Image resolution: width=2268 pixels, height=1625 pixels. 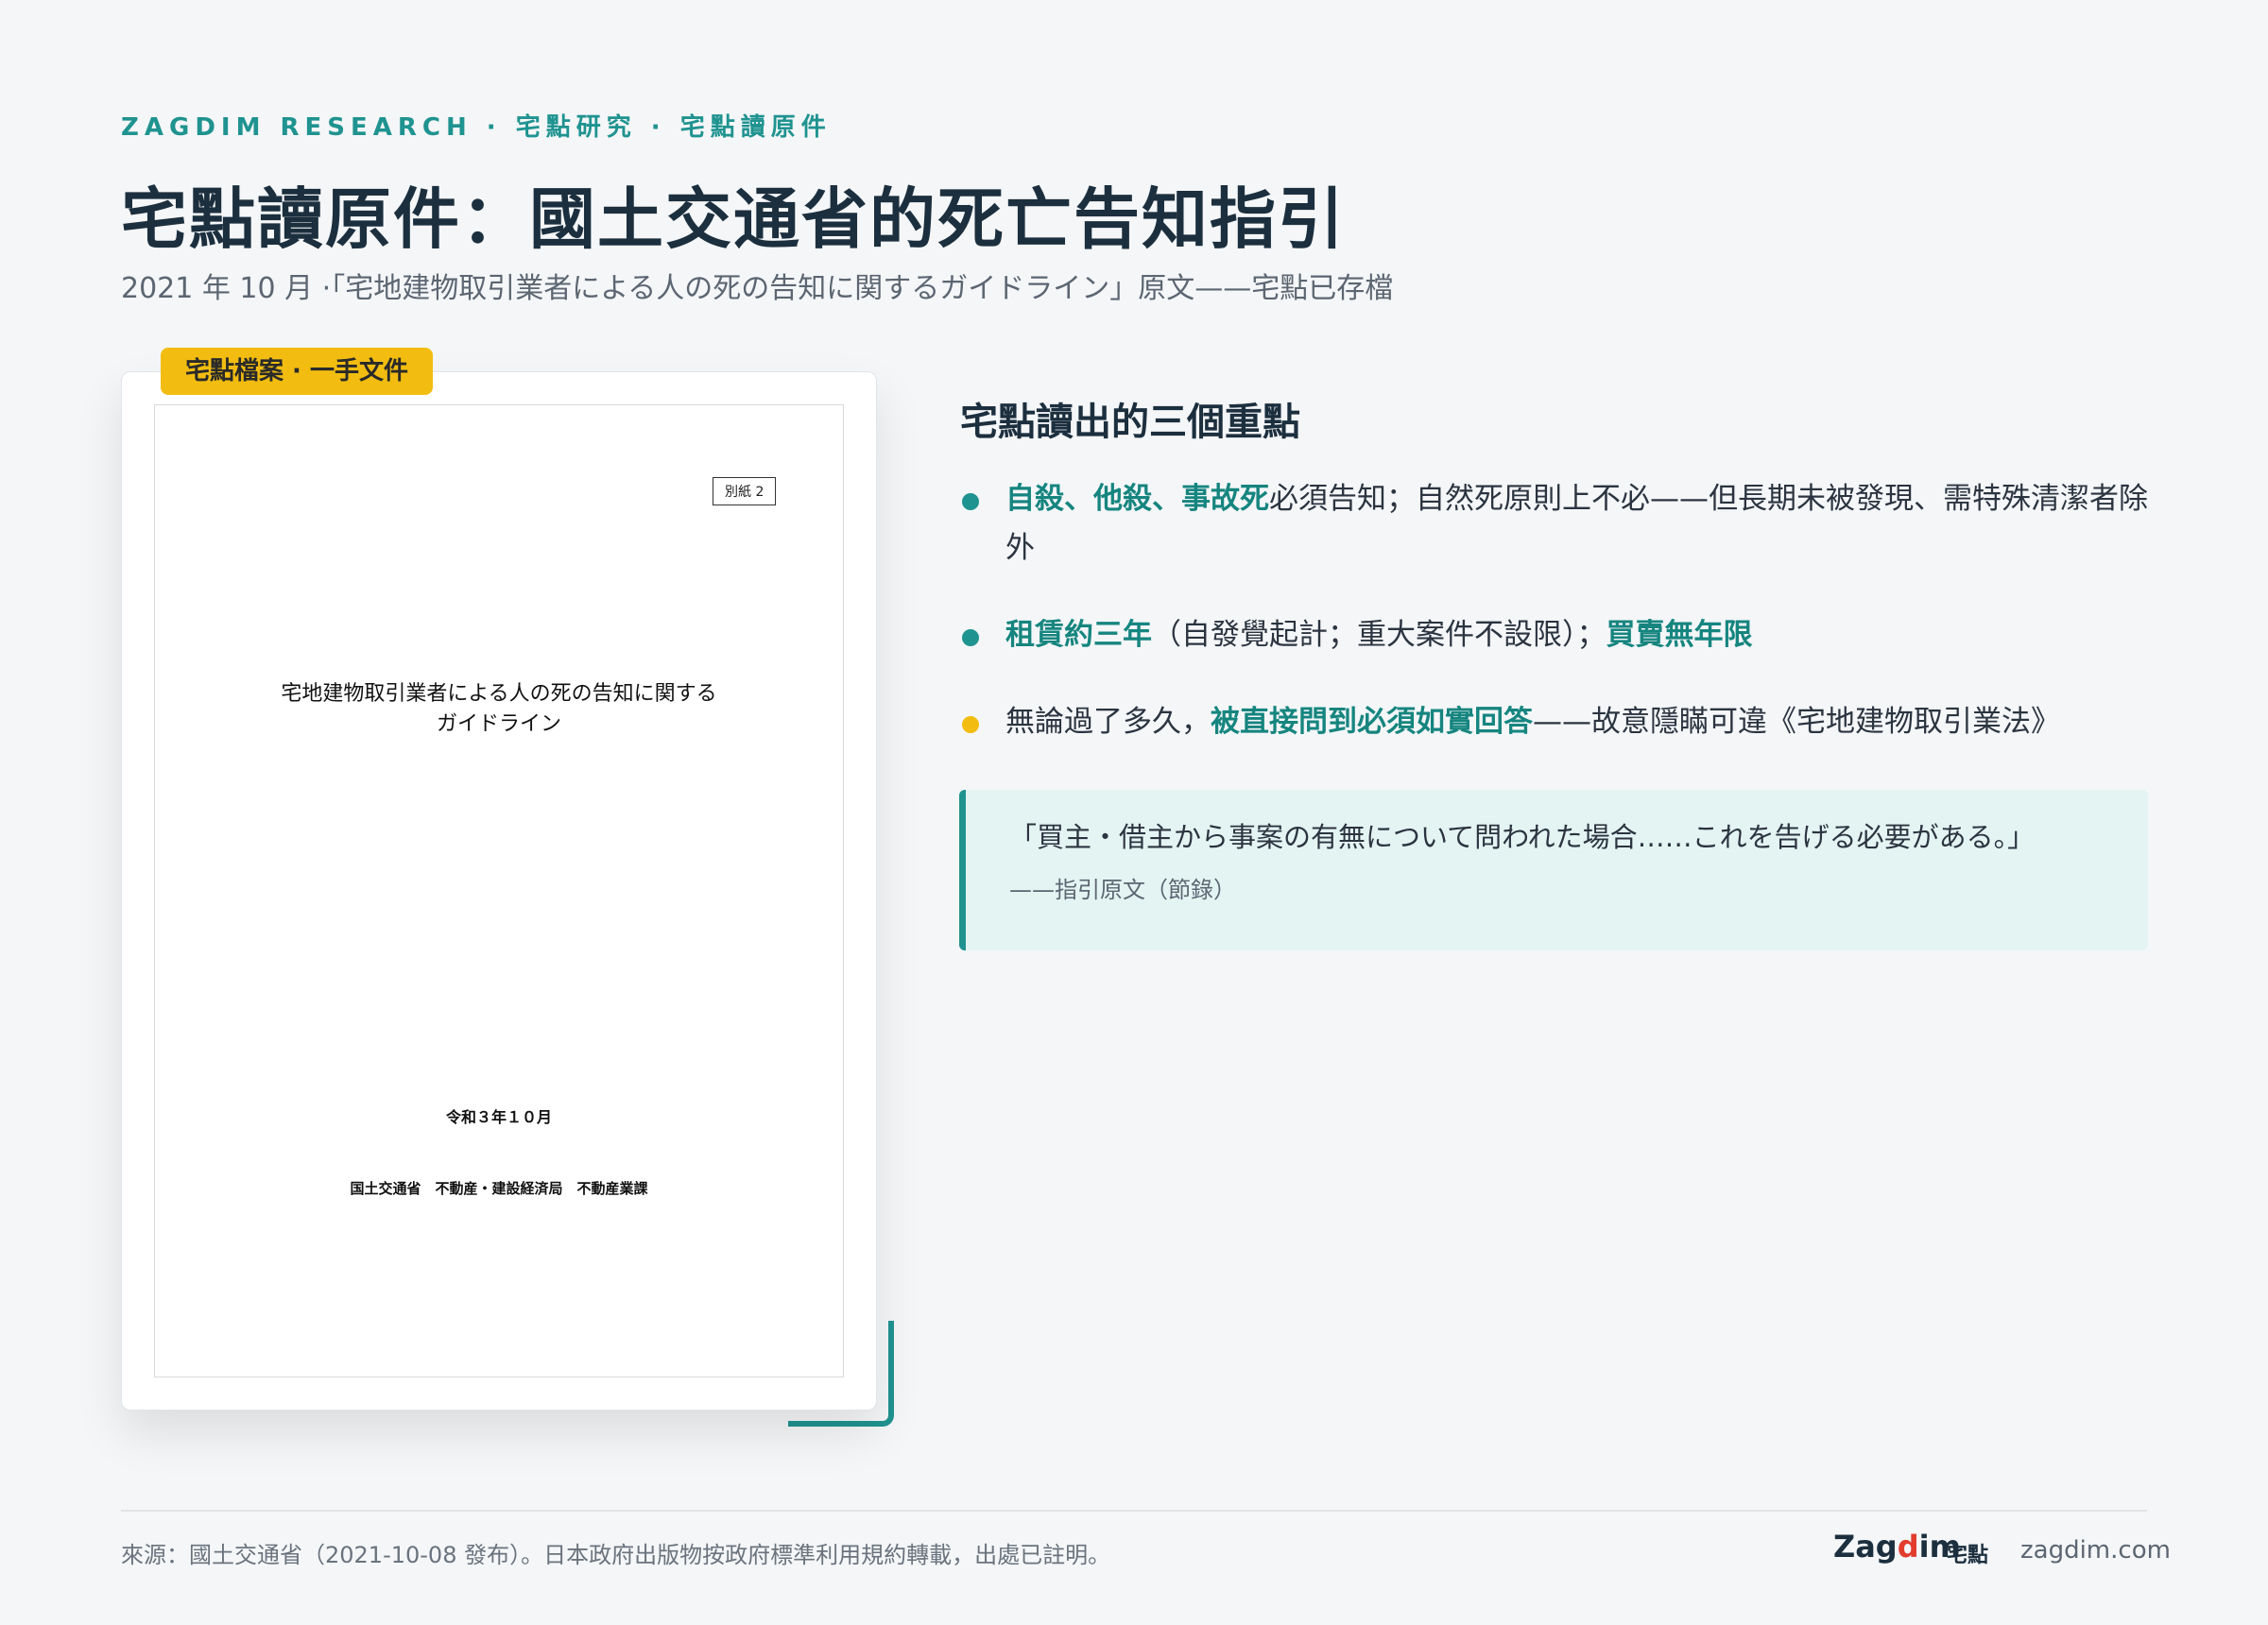 What do you see at coordinates (1522, 837) in the screenshot?
I see `quote-text: 「買主・借主から事案の有無について問われた場合……これを告げる必要がある。」` at bounding box center [1522, 837].